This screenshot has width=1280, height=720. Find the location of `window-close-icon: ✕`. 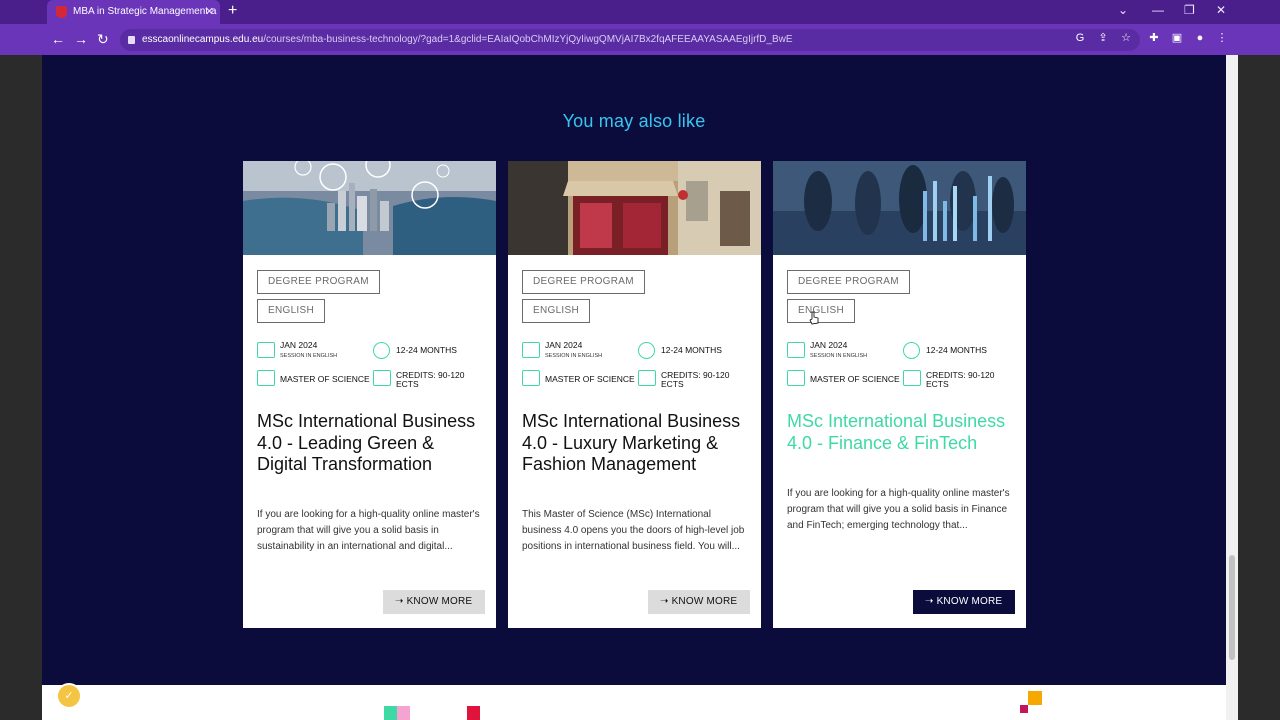

window-close-icon: ✕ is located at coordinates (1221, 10).